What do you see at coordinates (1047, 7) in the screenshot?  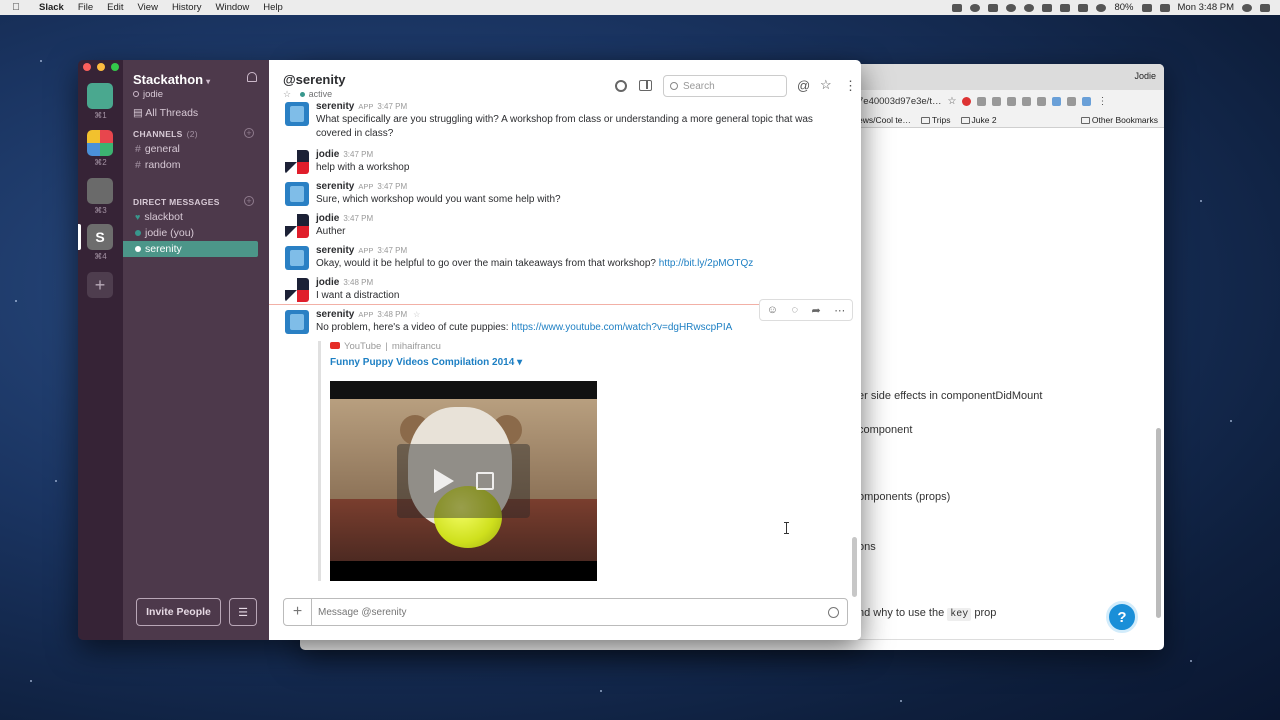 I see `airplay-icon` at bounding box center [1047, 7].